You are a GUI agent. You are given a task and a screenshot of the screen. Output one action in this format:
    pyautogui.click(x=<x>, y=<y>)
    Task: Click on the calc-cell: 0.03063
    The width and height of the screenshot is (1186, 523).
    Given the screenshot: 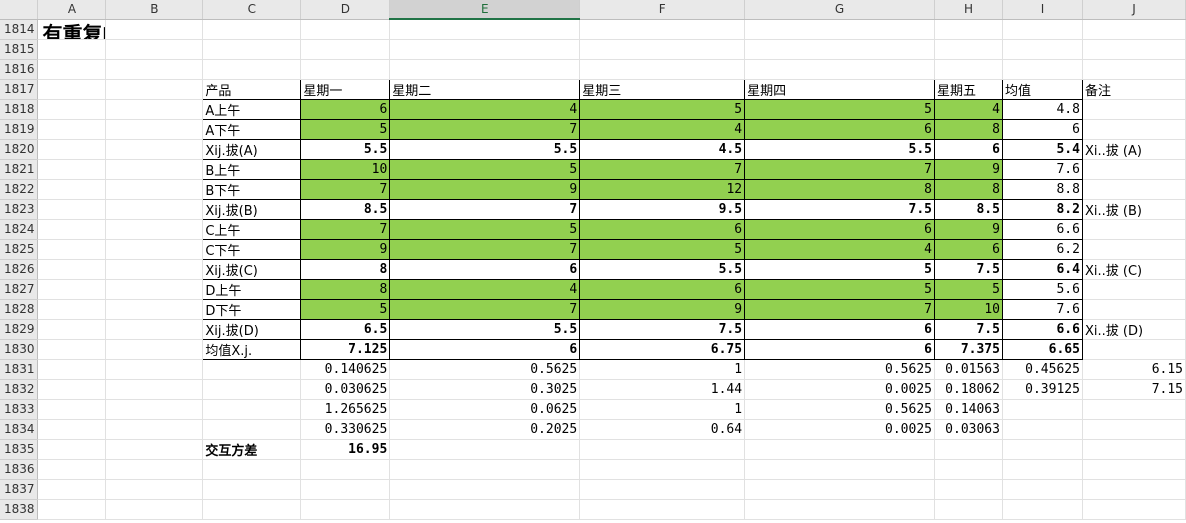 What is the action you would take?
    pyautogui.click(x=968, y=429)
    